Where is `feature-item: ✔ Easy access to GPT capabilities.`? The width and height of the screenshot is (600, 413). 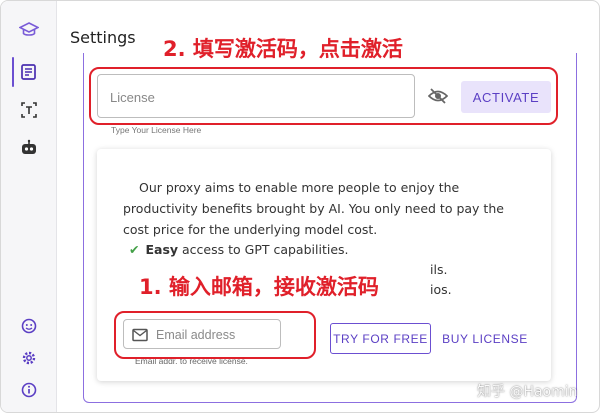 feature-item: ✔ Easy access to GPT capabilities. is located at coordinates (239, 249).